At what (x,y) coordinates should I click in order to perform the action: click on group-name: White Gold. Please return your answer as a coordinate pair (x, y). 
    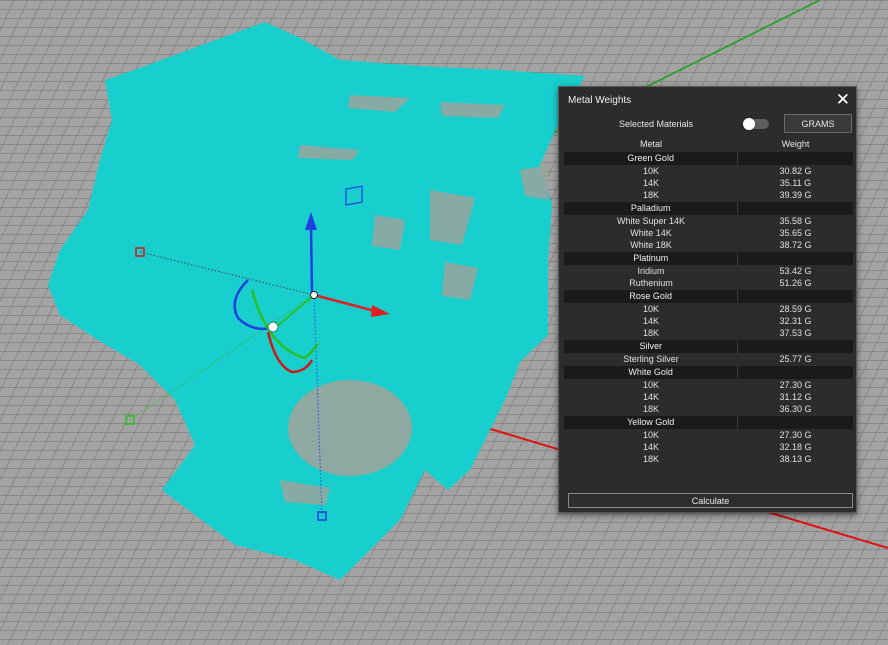
    Looking at the image, I should click on (650, 372).